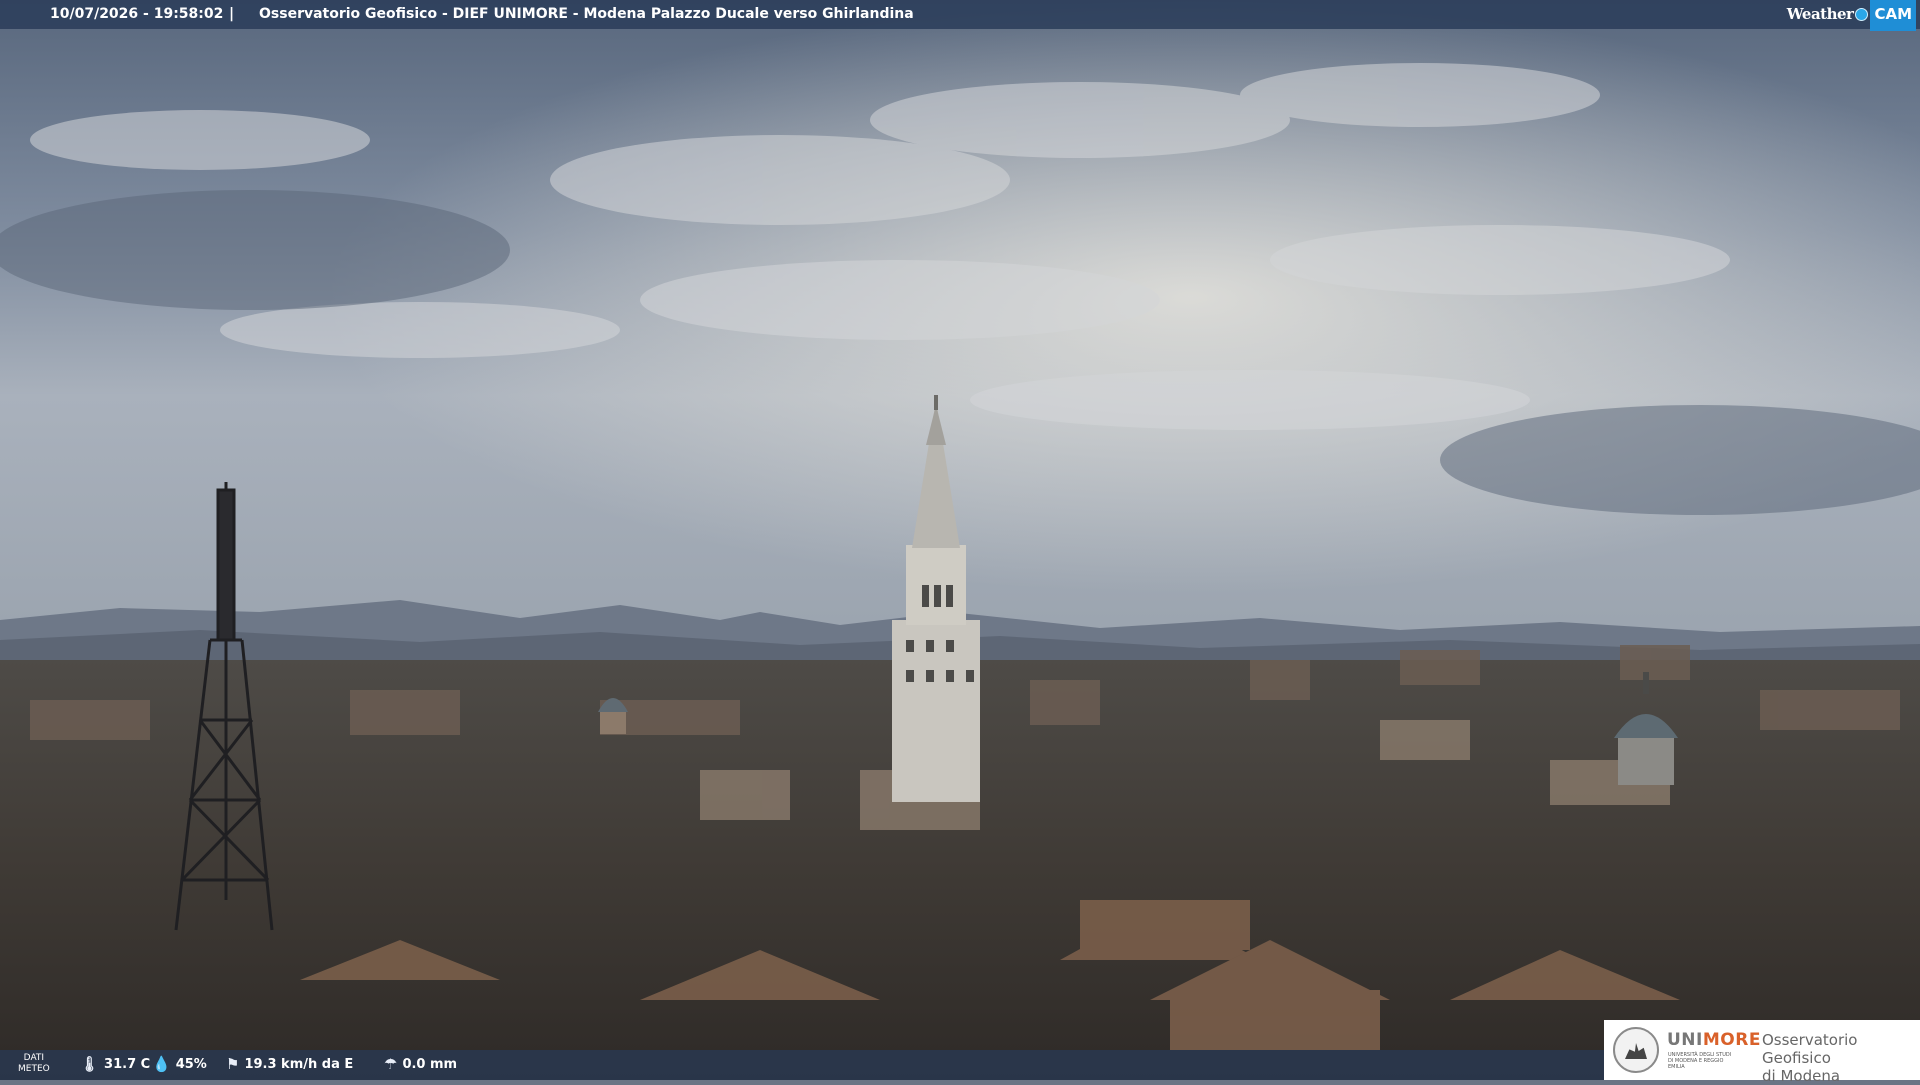  Describe the element at coordinates (90, 1064) in the screenshot. I see `thermometer-icon: 🌡` at that location.